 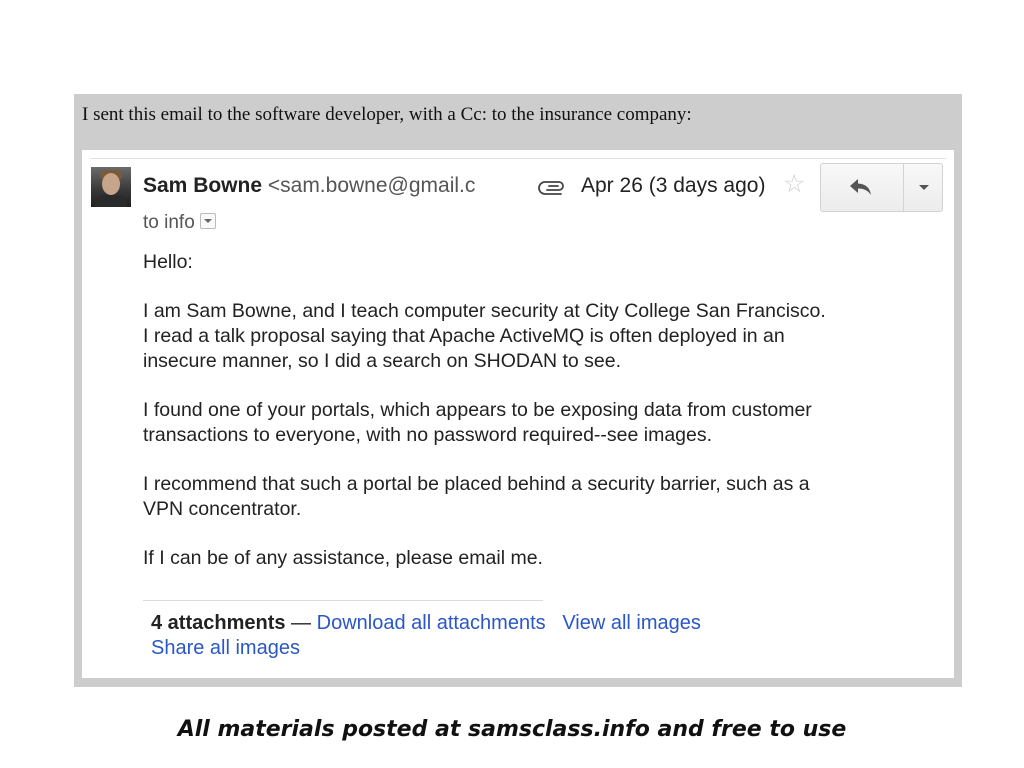 What do you see at coordinates (631, 623) in the screenshot?
I see `view-all-images-link: View all images` at bounding box center [631, 623].